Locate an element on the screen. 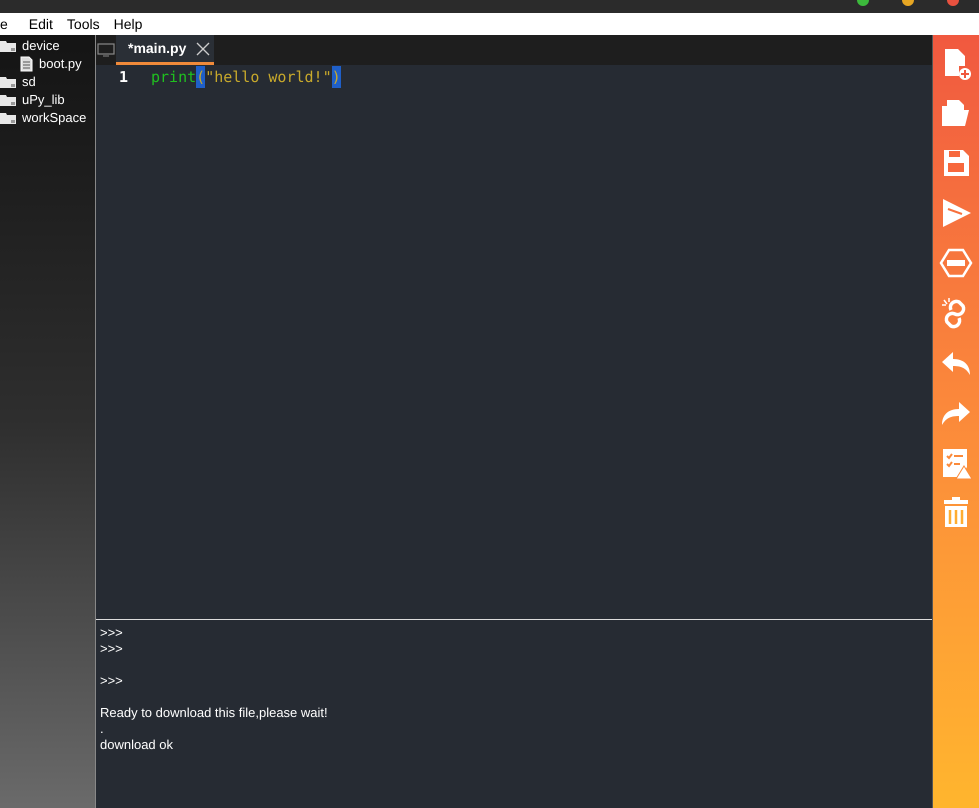  close-icon is located at coordinates (203, 49).